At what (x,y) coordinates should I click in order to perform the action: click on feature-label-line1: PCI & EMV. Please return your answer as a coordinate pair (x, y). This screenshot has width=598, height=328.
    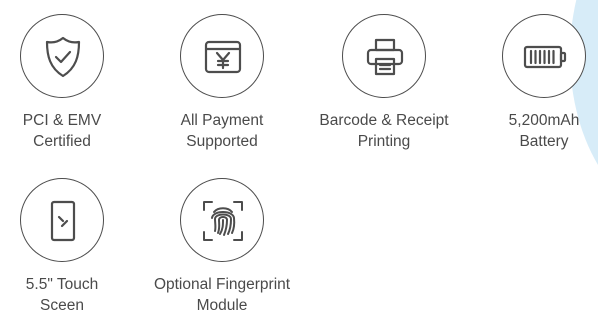
    Looking at the image, I should click on (62, 120).